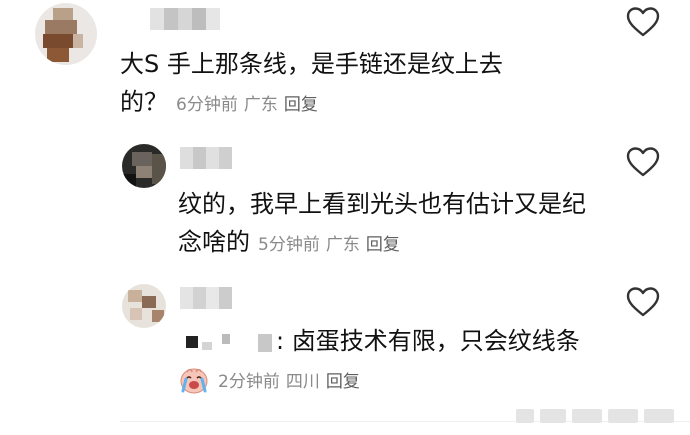  Describe the element at coordinates (207, 105) in the screenshot. I see `comment-time: 6分钟前` at that location.